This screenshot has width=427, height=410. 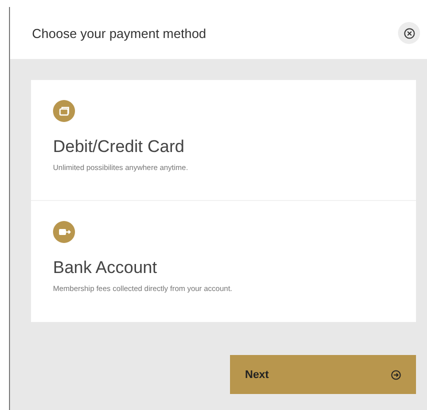 What do you see at coordinates (105, 268) in the screenshot?
I see `option-title: Bank Account` at bounding box center [105, 268].